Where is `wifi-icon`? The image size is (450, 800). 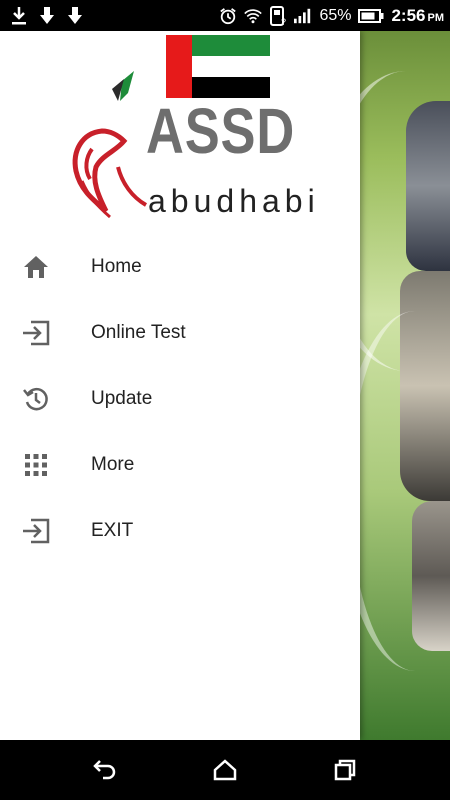
wifi-icon is located at coordinates (253, 16).